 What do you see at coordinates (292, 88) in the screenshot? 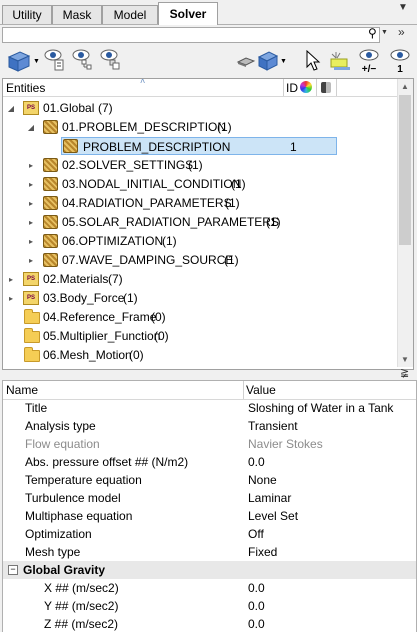
I see `id-column-header: ID` at bounding box center [292, 88].